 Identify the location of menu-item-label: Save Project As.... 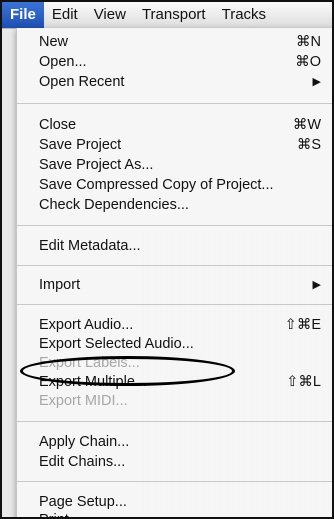
(96, 165).